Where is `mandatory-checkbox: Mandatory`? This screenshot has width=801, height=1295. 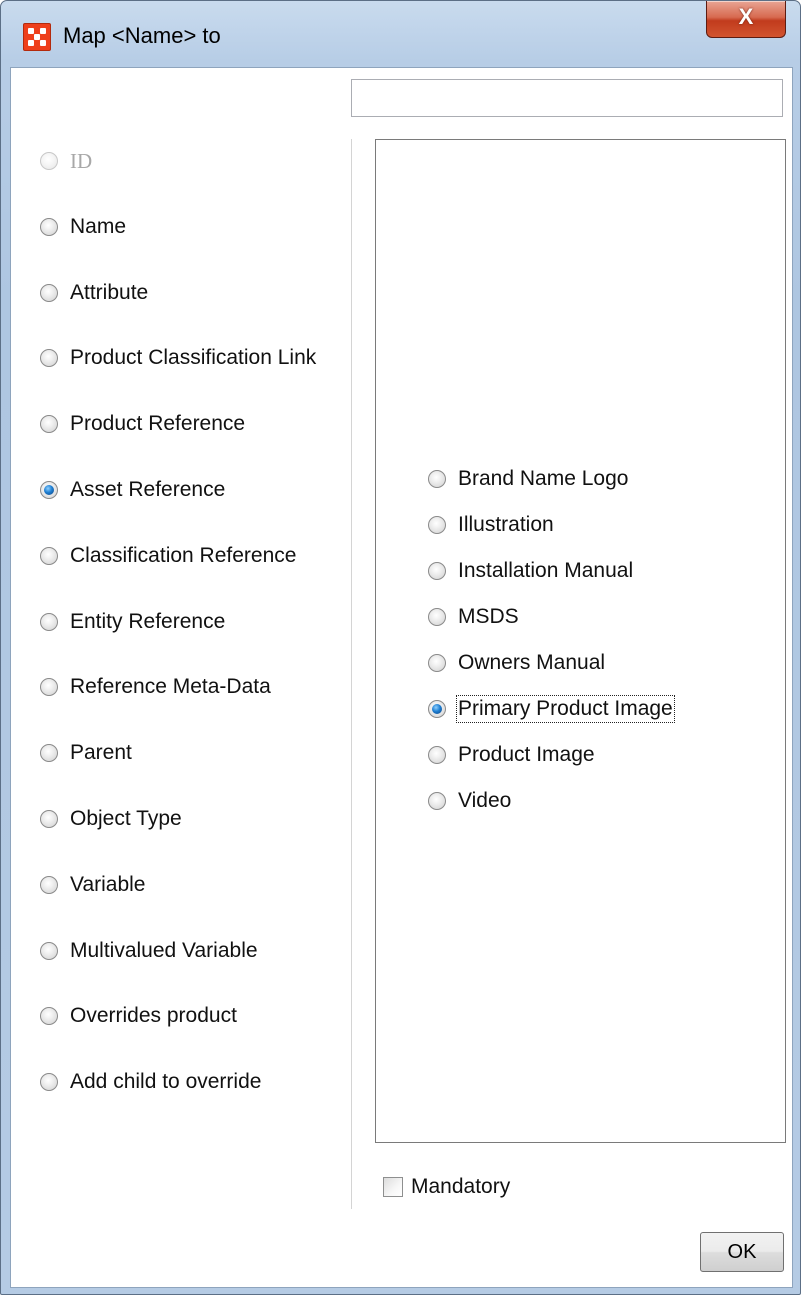
mandatory-checkbox: Mandatory is located at coordinates (446, 1187).